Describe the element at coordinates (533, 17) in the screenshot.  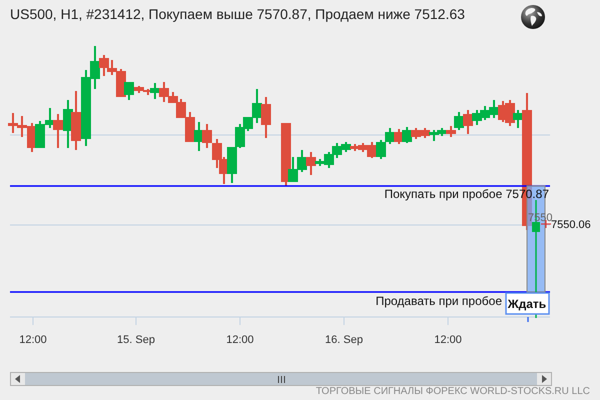
I see `globe-icon` at that location.